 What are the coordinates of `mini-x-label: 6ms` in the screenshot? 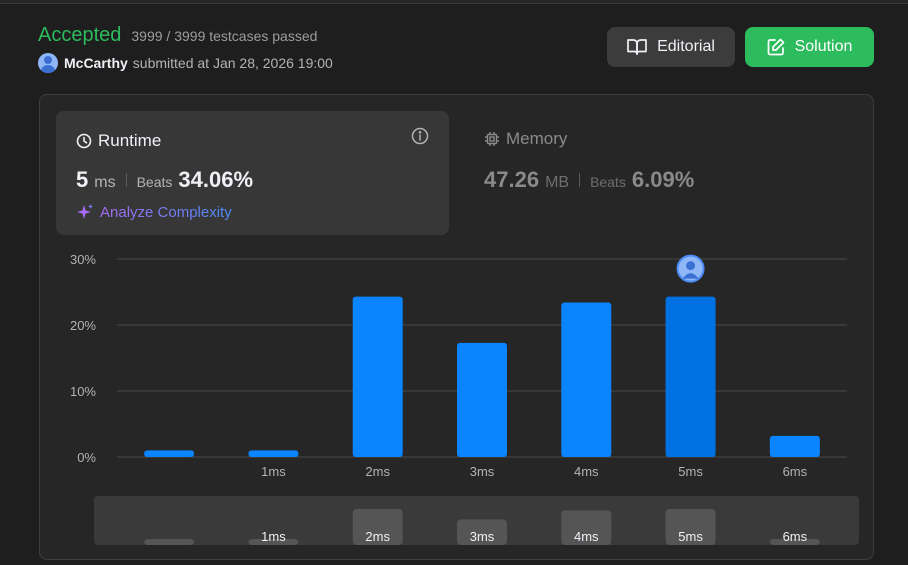 It's located at (795, 536).